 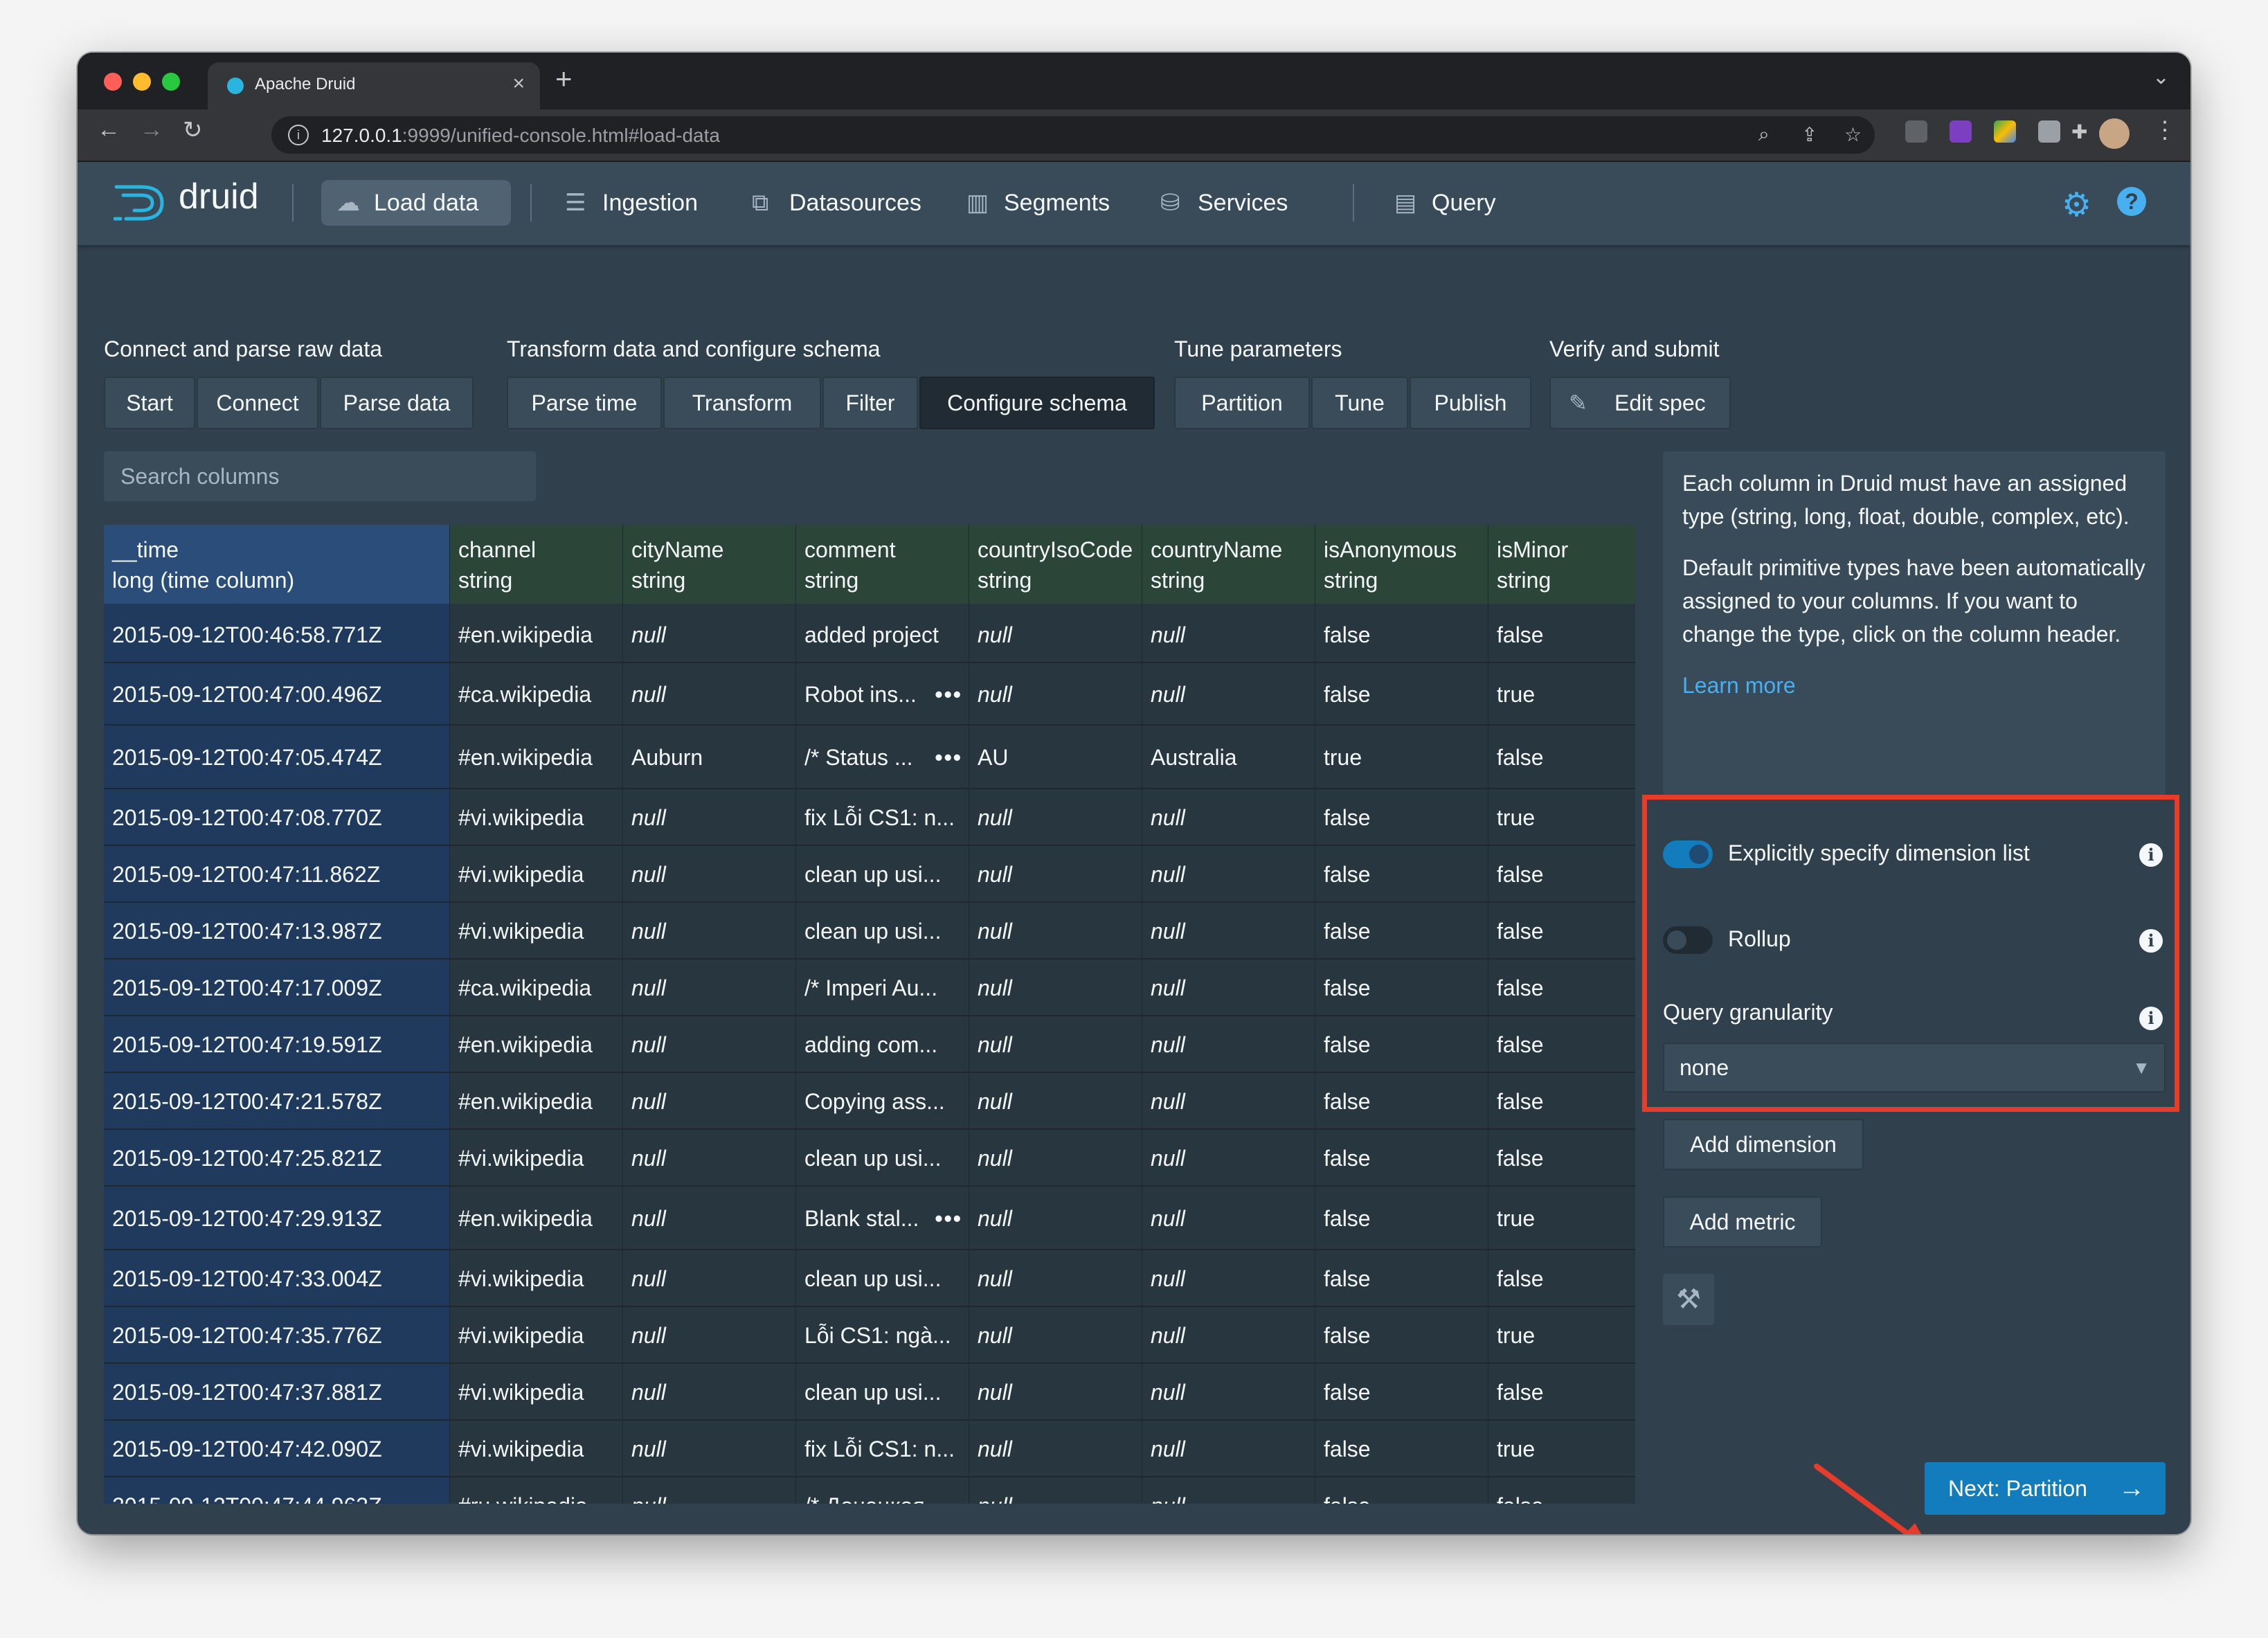 What do you see at coordinates (397, 403) in the screenshot?
I see `step-parse-data-button: Parse data` at bounding box center [397, 403].